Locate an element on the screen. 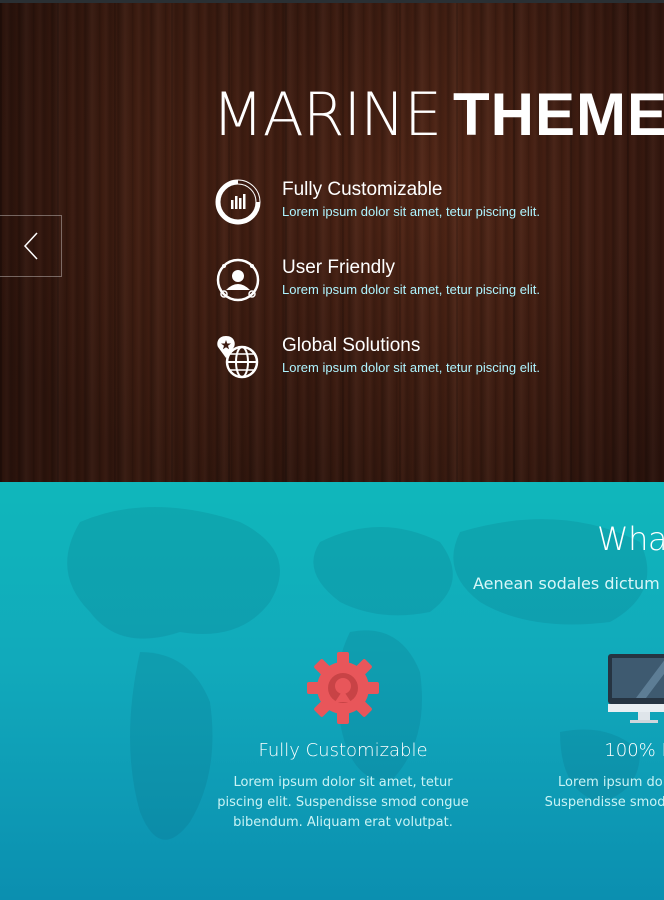 Image resolution: width=664 pixels, height=900 pixels. hero-title: MARINE THEME is located at coordinates (438, 115).